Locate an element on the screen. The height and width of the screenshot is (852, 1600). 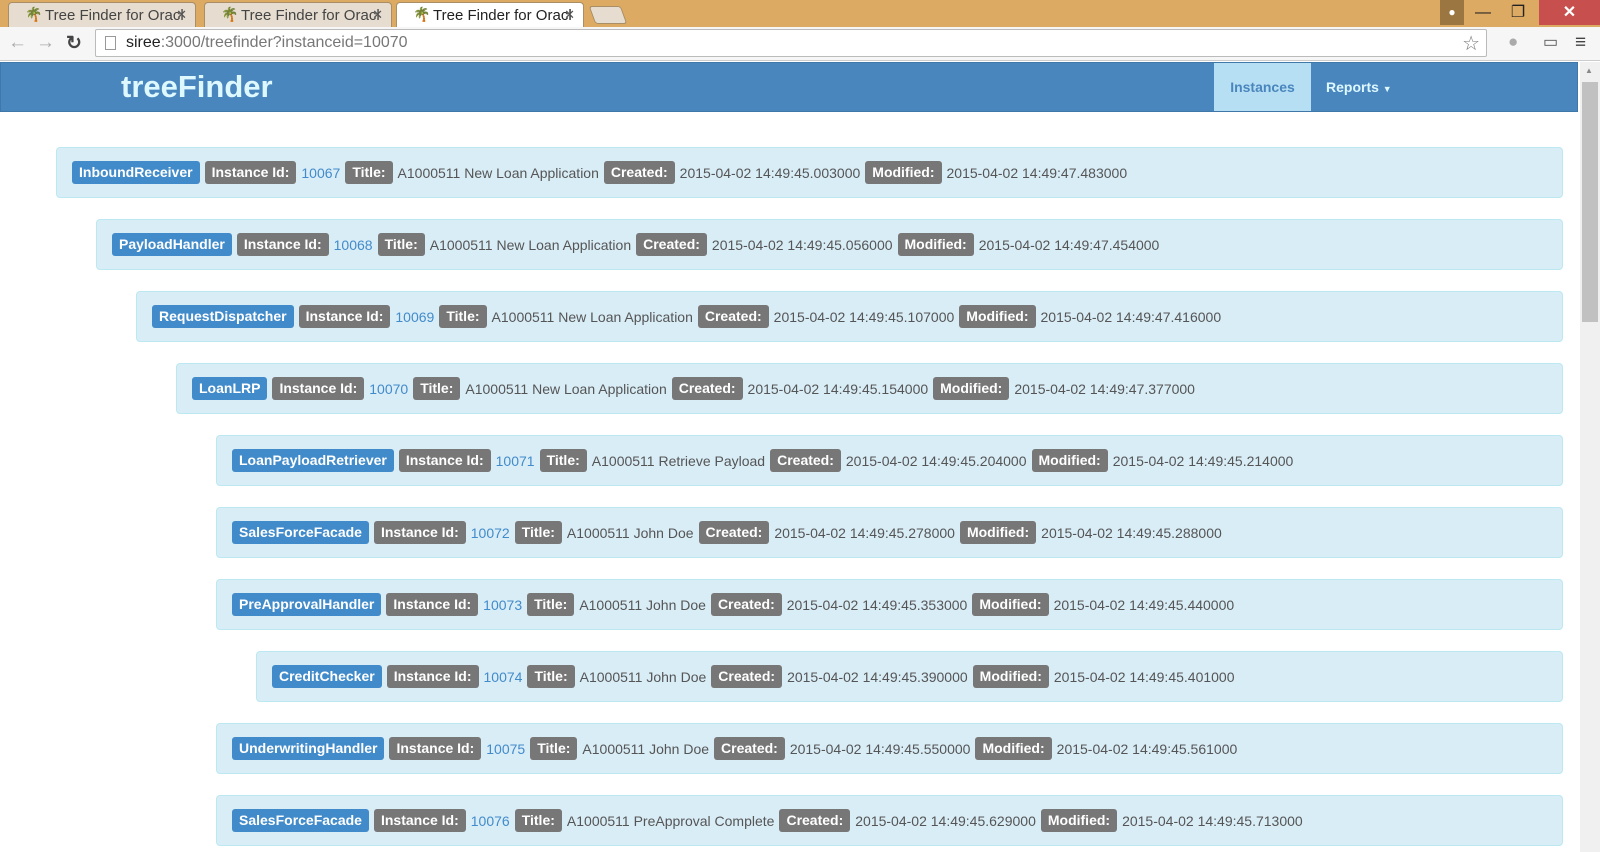
created-value: 2015-04-02 14:49:45.204000 is located at coordinates (936, 460).